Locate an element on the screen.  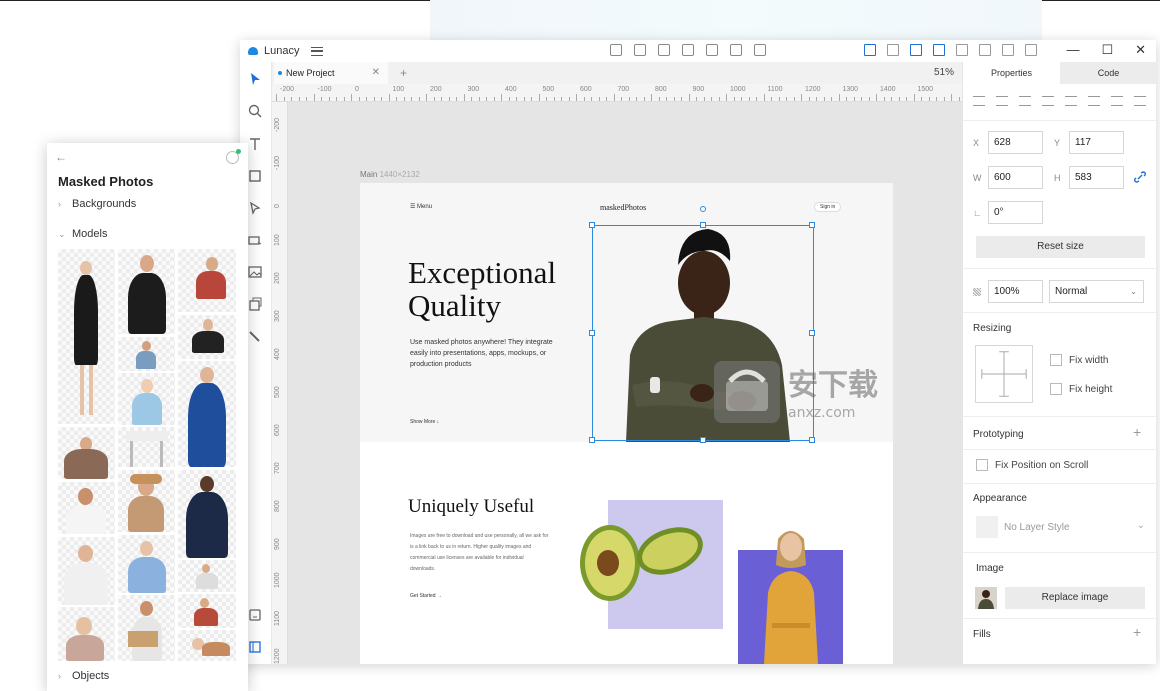
layer-style-select: No Layer Style ⌄ is located at coordinates (1060, 528).